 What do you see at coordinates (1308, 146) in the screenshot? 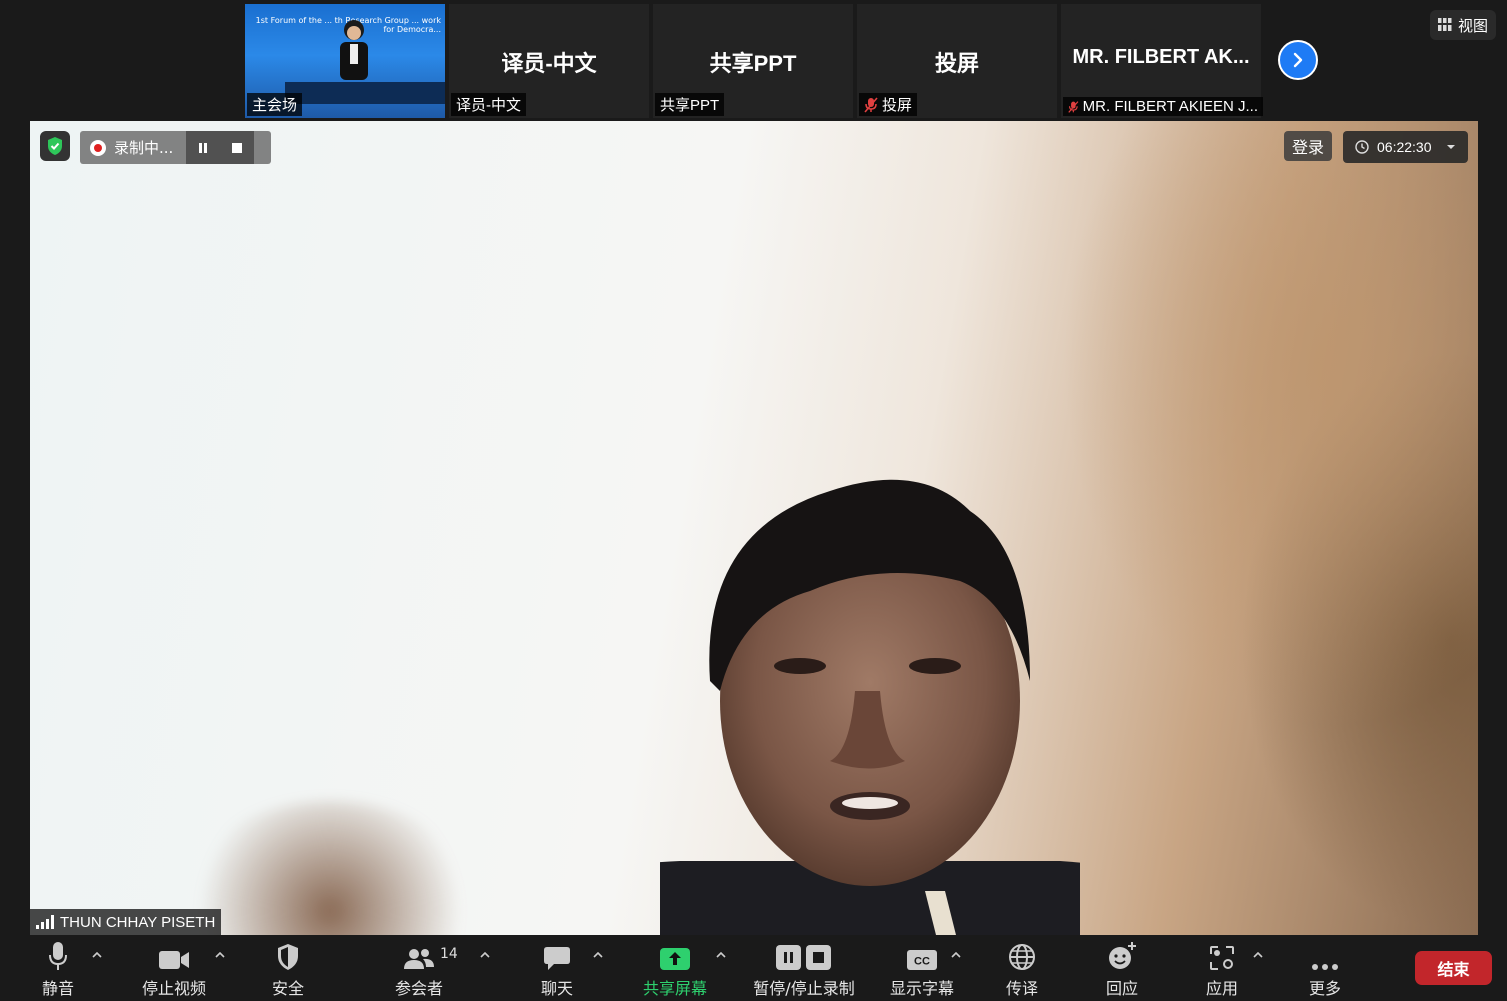
I see `login-button: 登录` at bounding box center [1308, 146].